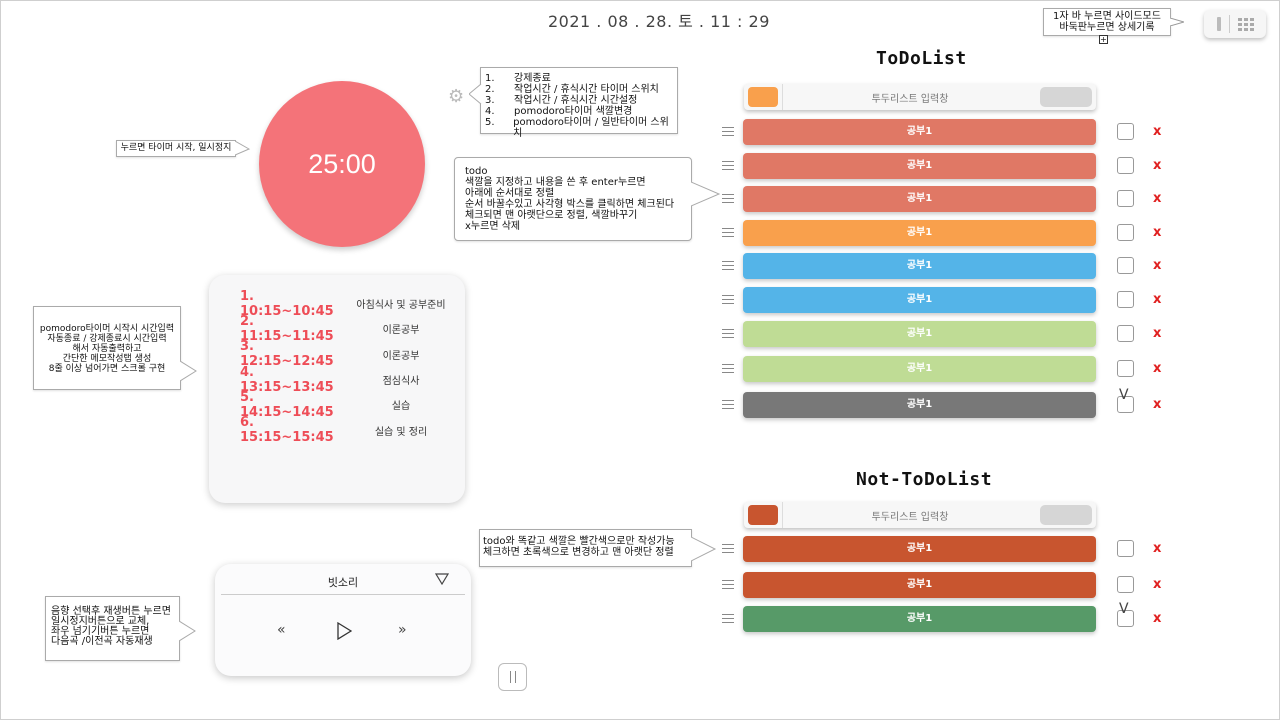  I want to click on settings-item-number: 1., so click(490, 78).